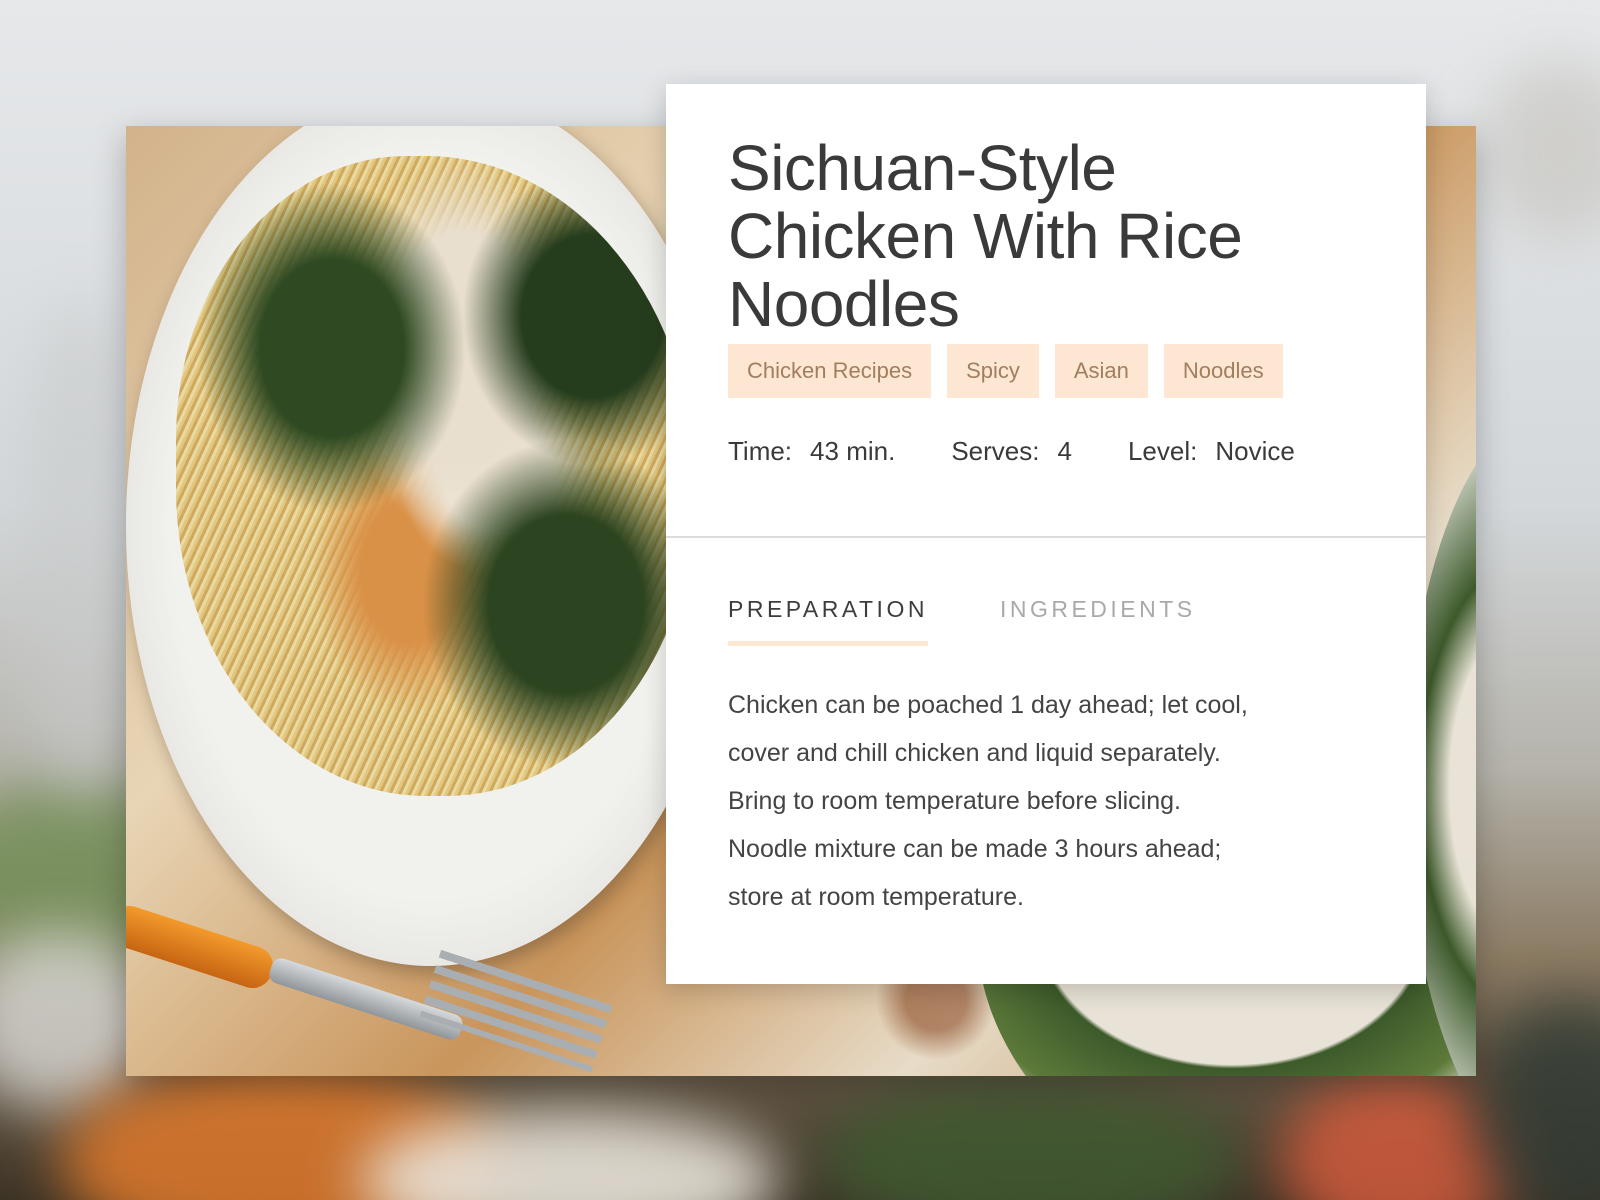 The height and width of the screenshot is (1200, 1600). What do you see at coordinates (516, 1011) in the screenshot?
I see `fork-tines-image` at bounding box center [516, 1011].